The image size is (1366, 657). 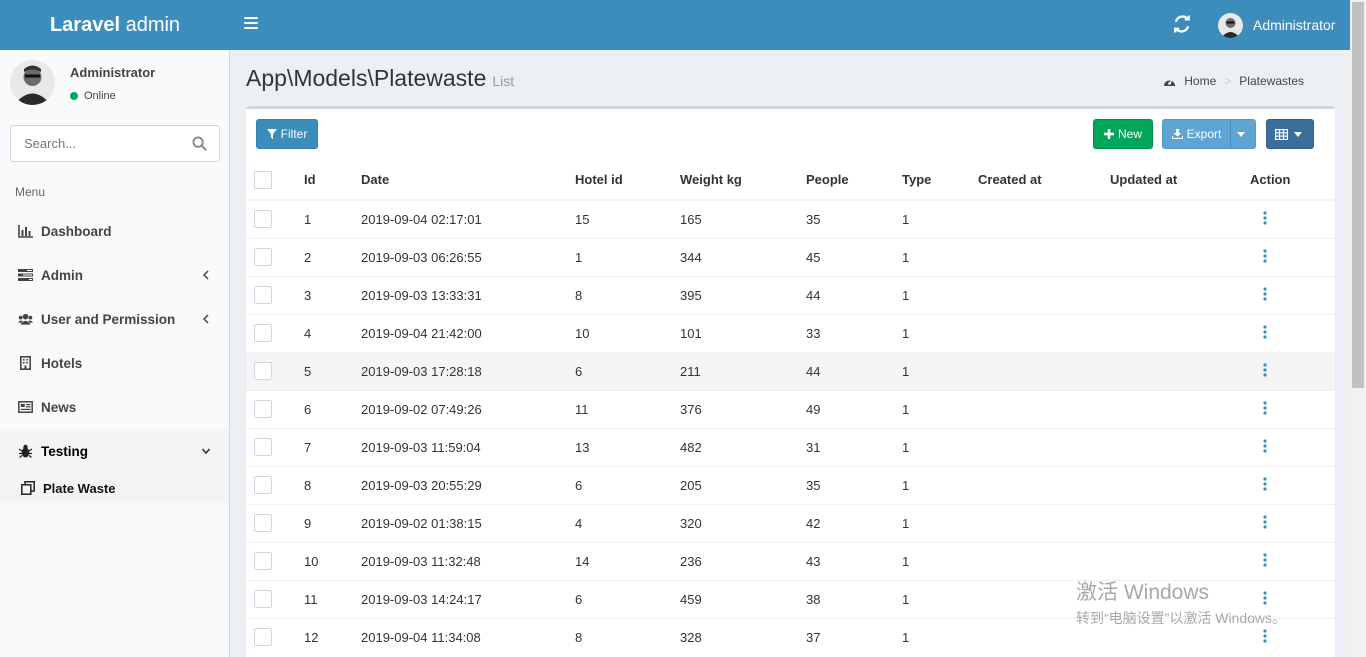 What do you see at coordinates (1180, 180) in the screenshot?
I see `column-header: Updated at` at bounding box center [1180, 180].